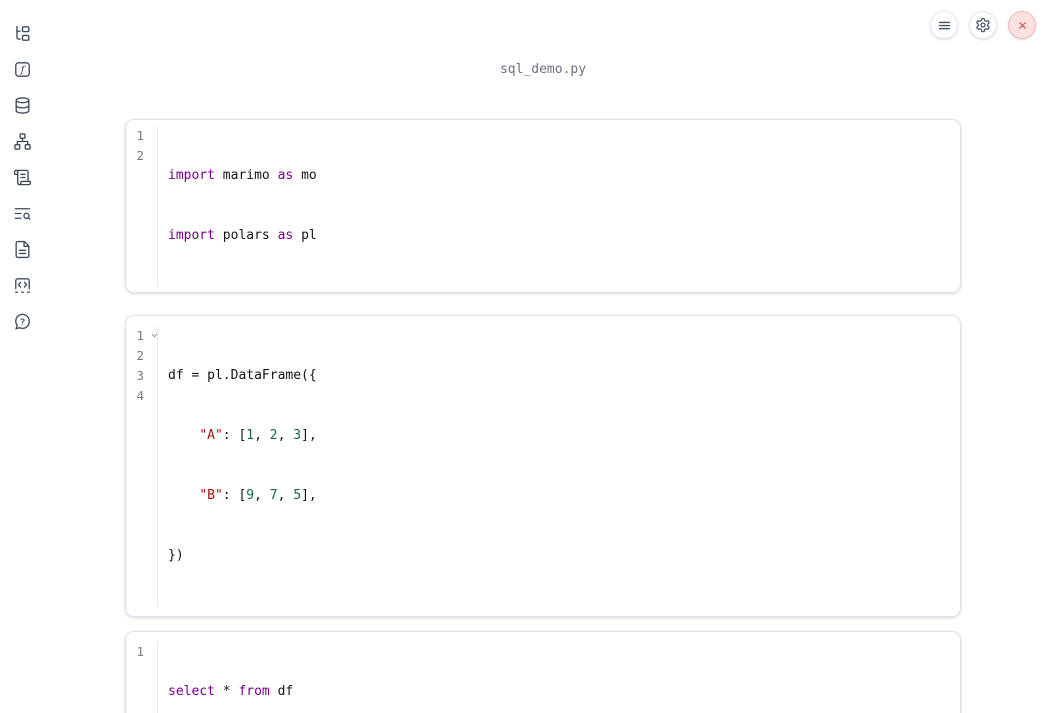  Describe the element at coordinates (258, 495) in the screenshot. I see `code-line: "B": [9, 7, 5],` at that location.